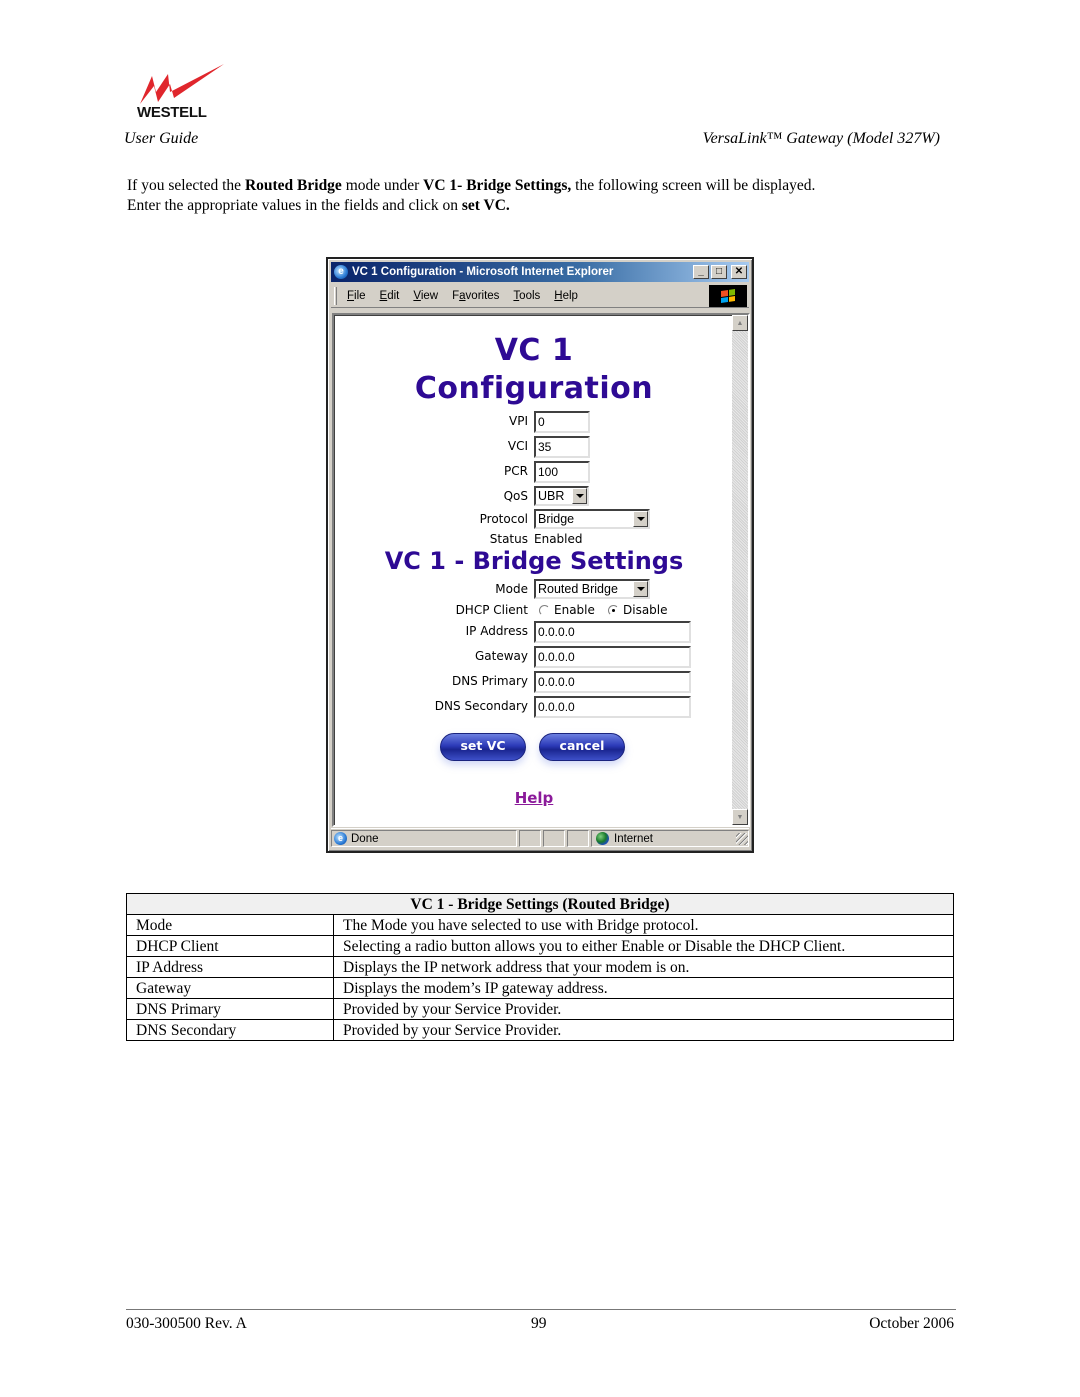 The image size is (1080, 1397). Describe the element at coordinates (230, 967) in the screenshot. I see `row-name: IP Address` at that location.